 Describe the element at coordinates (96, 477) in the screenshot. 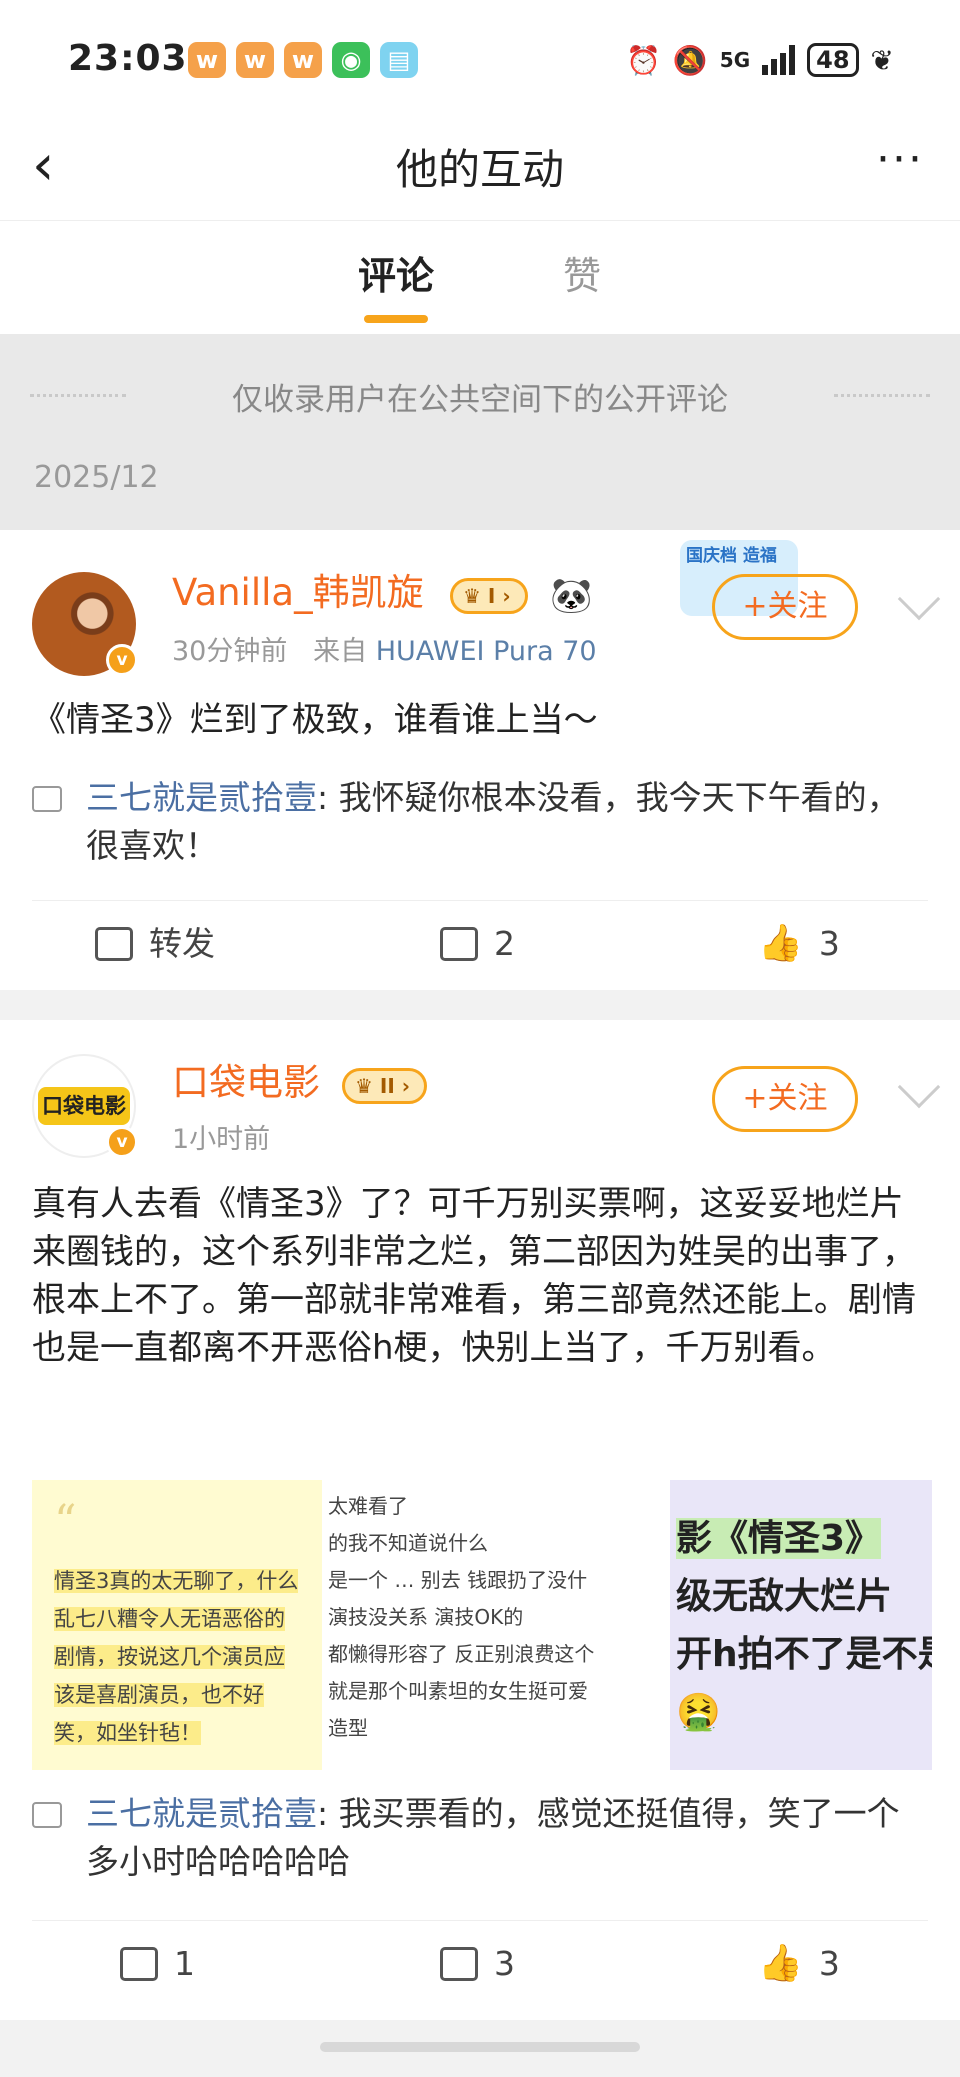

I see `section-date: 2025/12` at that location.